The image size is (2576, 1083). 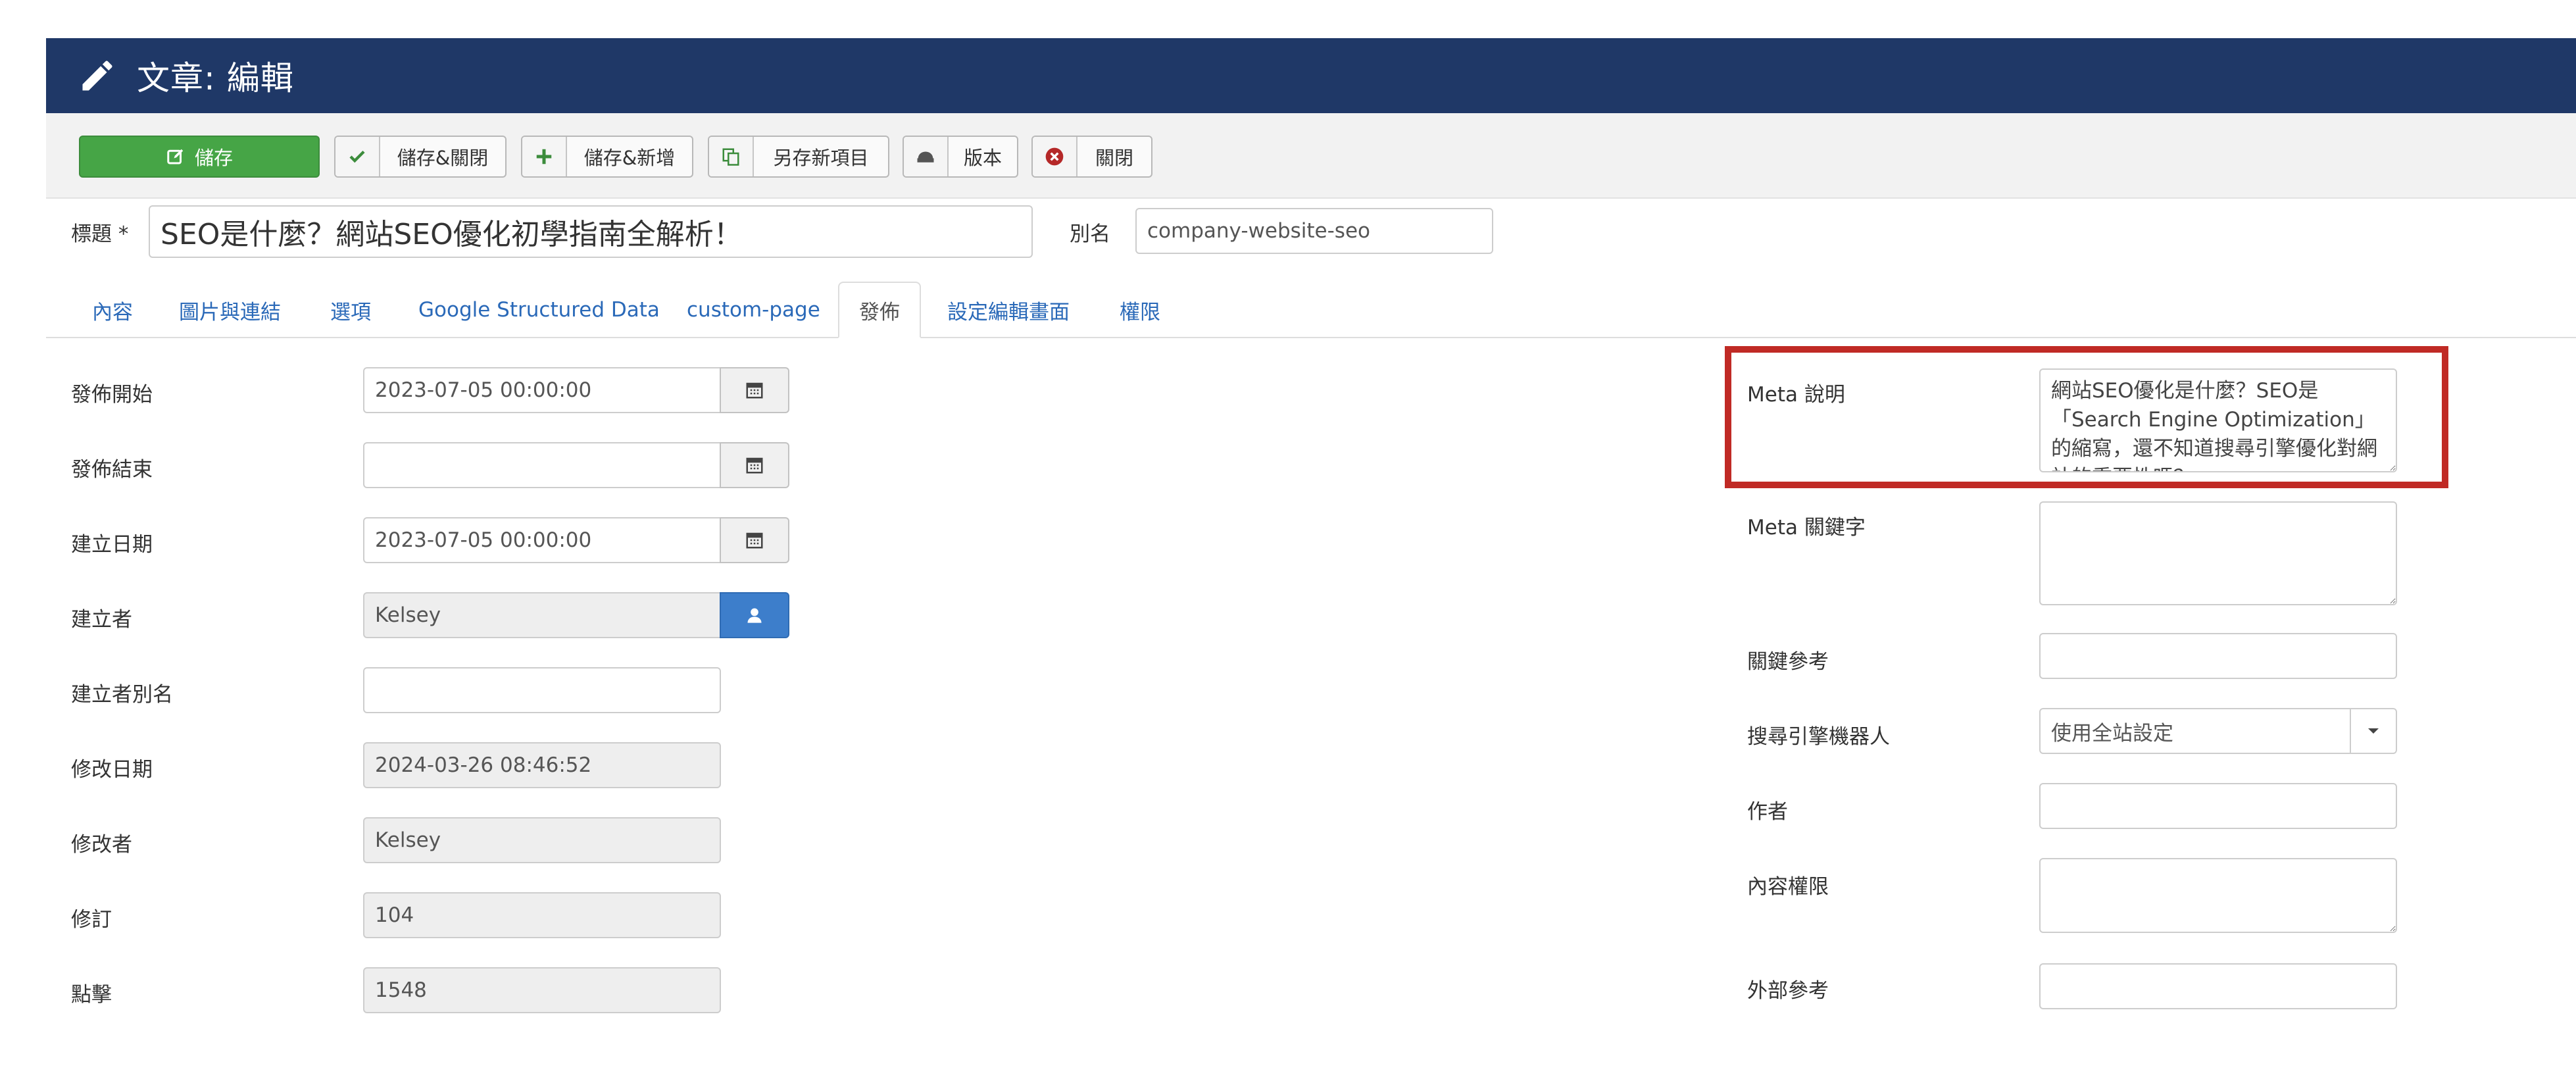 What do you see at coordinates (112, 310) in the screenshot?
I see `tab-content: 內容` at bounding box center [112, 310].